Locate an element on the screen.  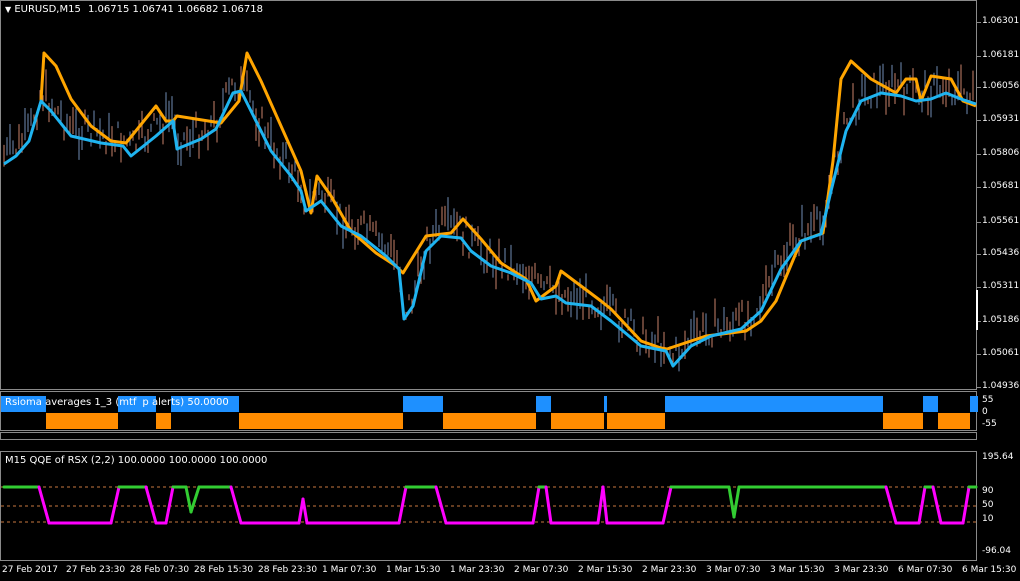
rsioma-axis-55: 55 is located at coordinates (988, 400).